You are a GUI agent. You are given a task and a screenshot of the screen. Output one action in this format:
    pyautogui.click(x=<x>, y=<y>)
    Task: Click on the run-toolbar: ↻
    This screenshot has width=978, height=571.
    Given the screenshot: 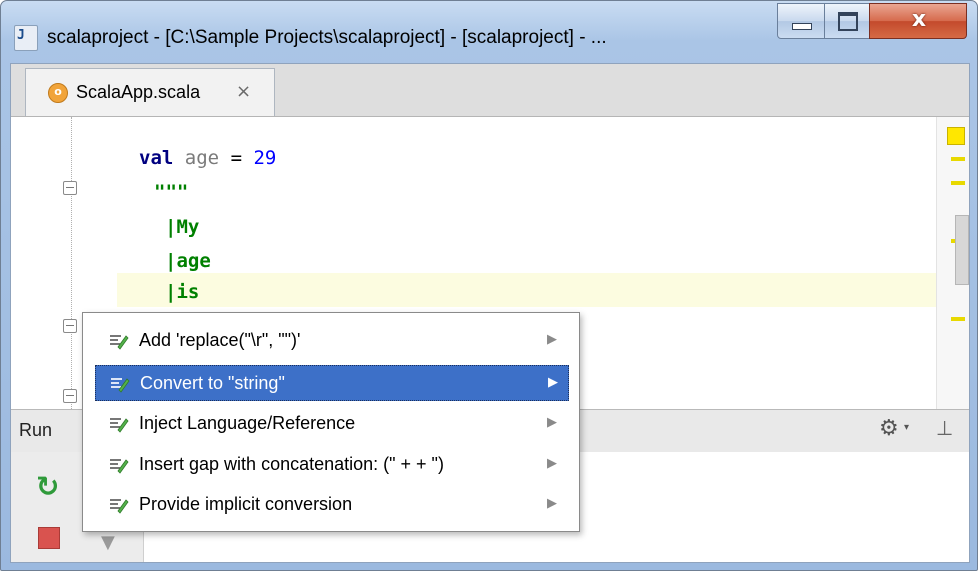 What is the action you would take?
    pyautogui.click(x=44, y=507)
    